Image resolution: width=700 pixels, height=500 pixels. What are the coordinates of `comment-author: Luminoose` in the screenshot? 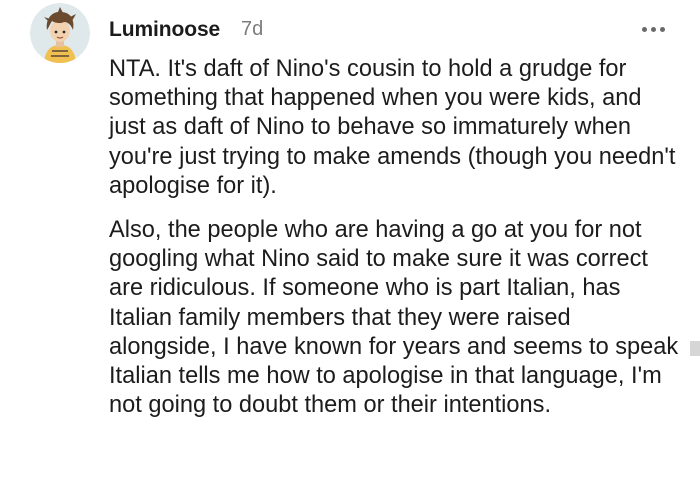 It's located at (164, 30).